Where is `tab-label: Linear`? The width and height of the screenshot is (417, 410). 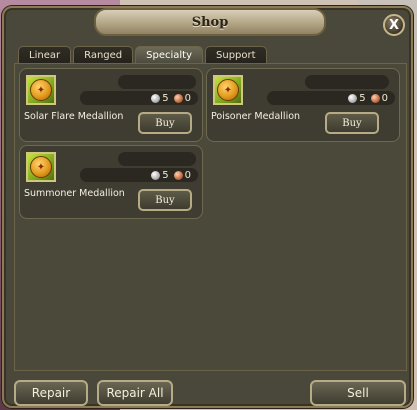
tab-label: Linear is located at coordinates (45, 55).